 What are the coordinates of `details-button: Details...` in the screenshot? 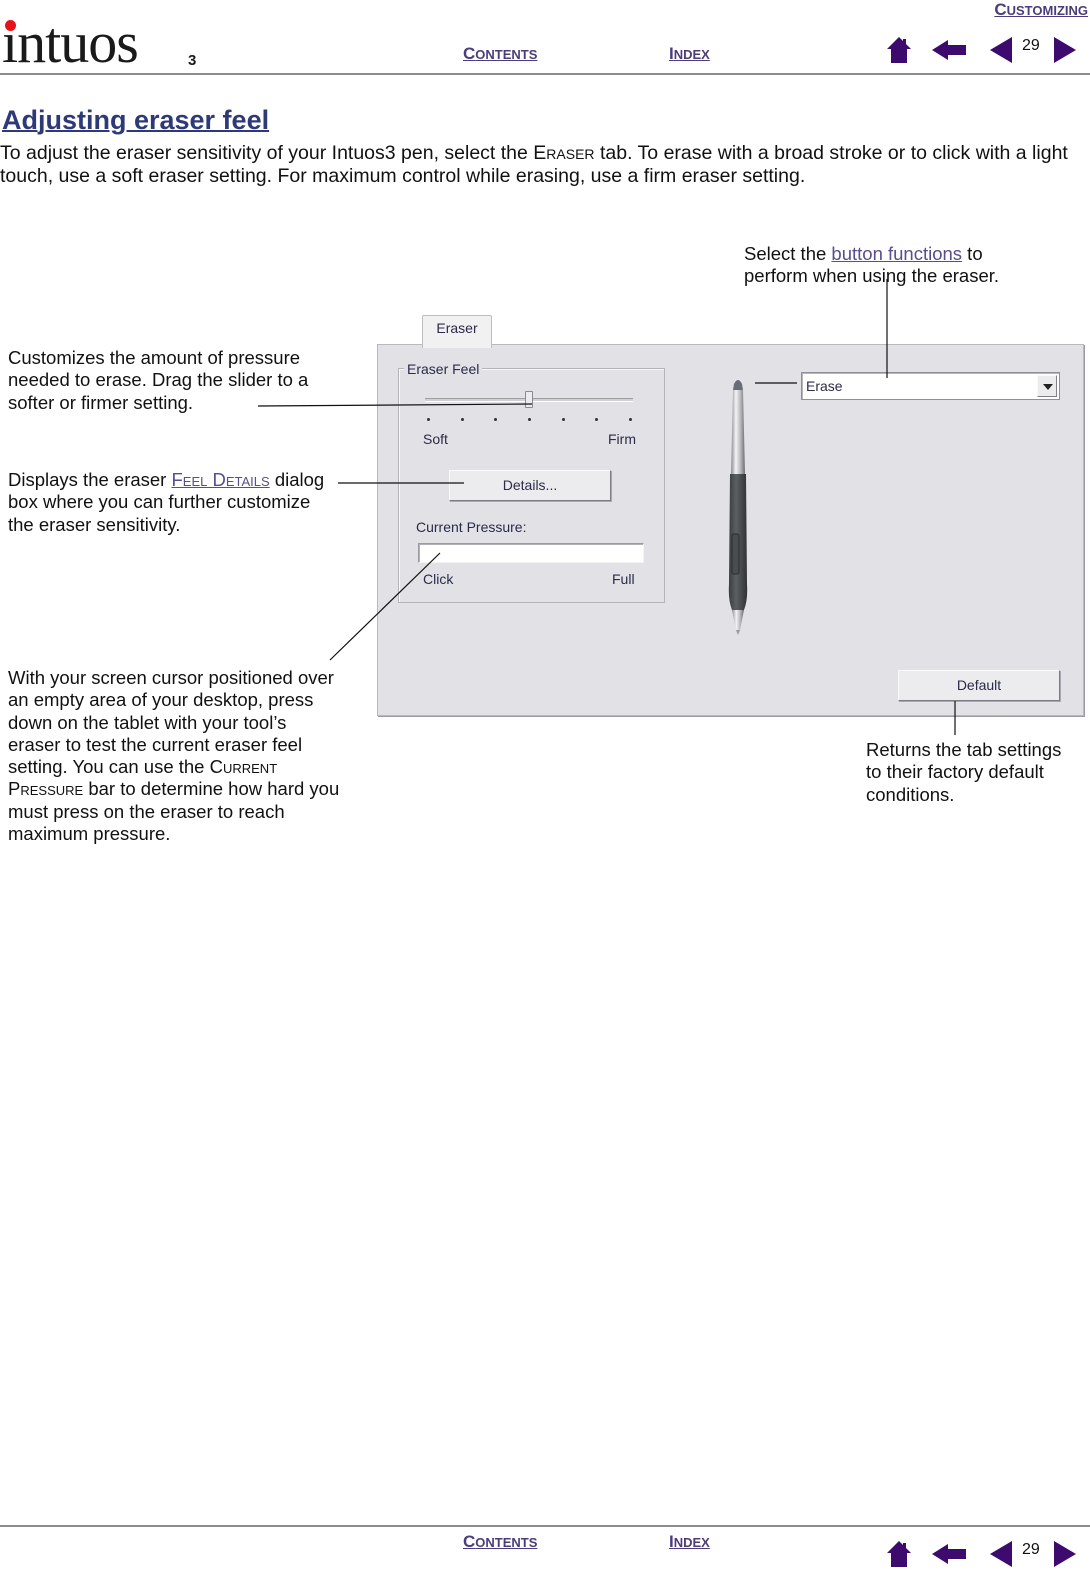 It's located at (530, 485).